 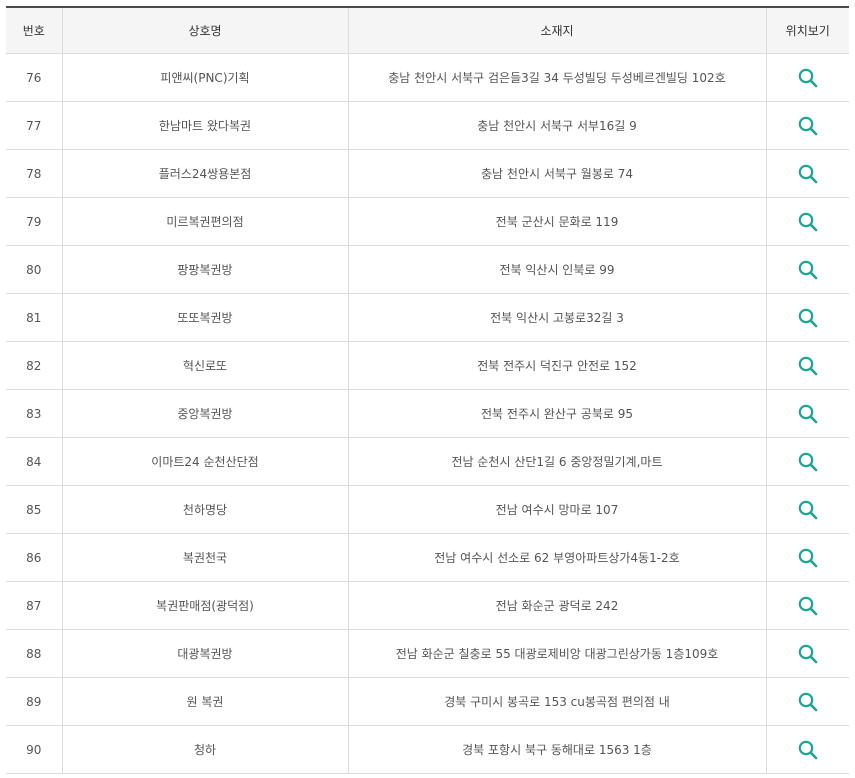 What do you see at coordinates (204, 365) in the screenshot?
I see `cell-store-name: 혁신로또` at bounding box center [204, 365].